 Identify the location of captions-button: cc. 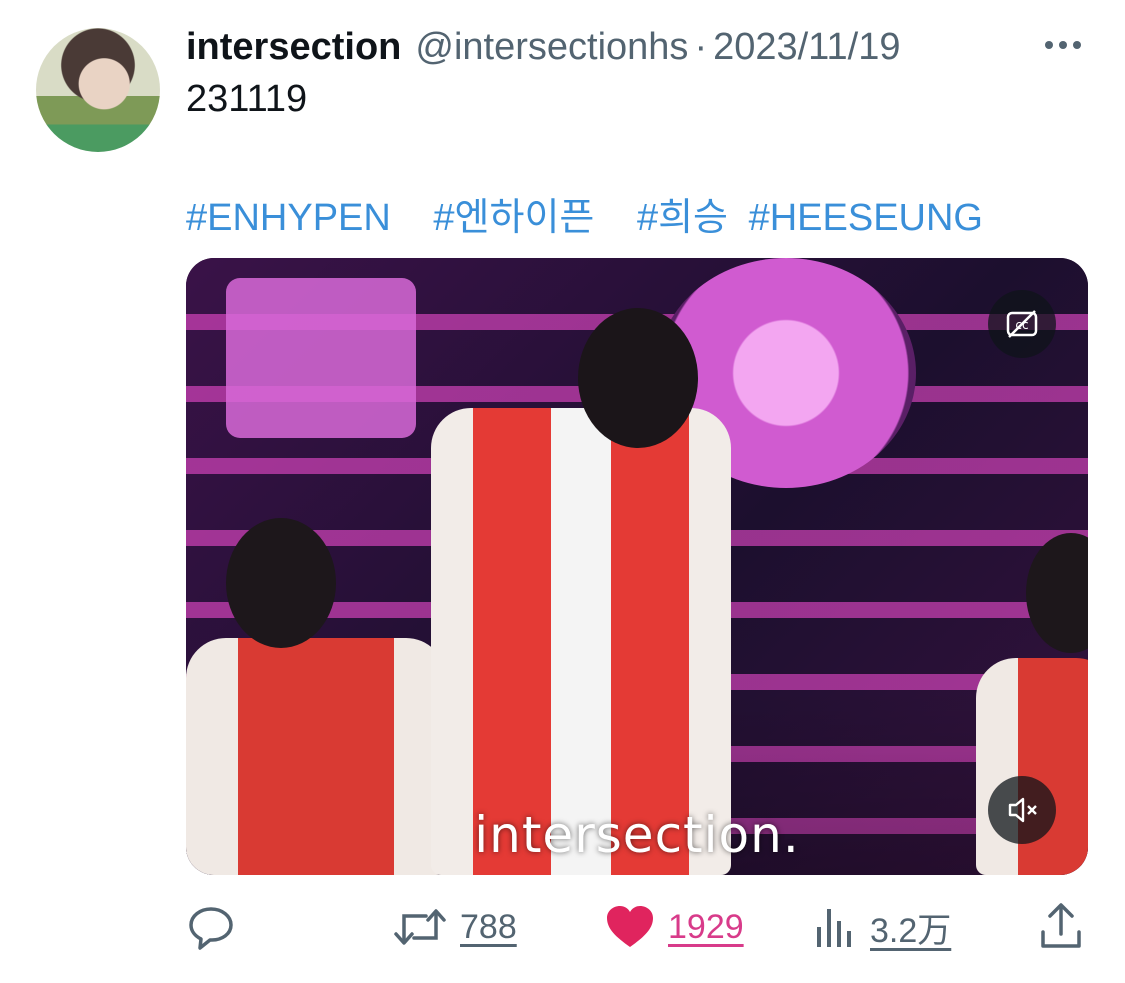
(1022, 324).